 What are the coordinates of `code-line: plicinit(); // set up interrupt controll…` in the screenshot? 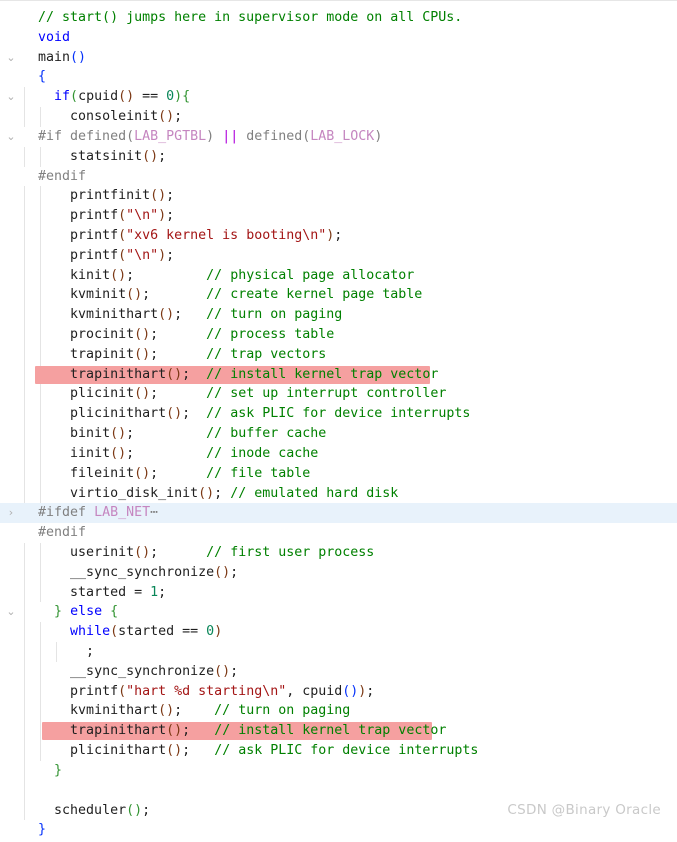 It's located at (338, 394).